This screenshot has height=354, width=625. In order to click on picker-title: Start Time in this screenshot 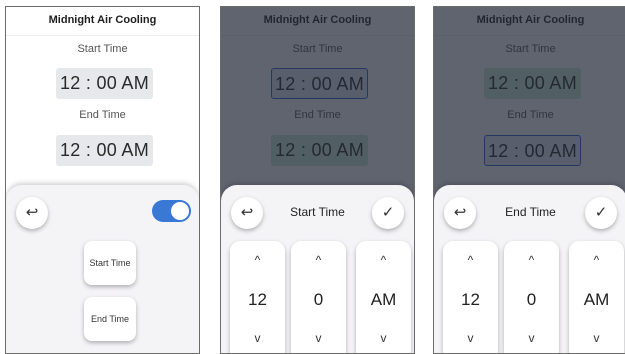, I will do `click(317, 212)`.